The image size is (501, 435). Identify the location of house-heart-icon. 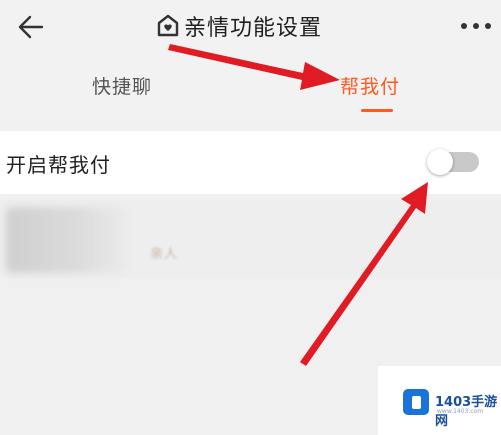
(168, 25).